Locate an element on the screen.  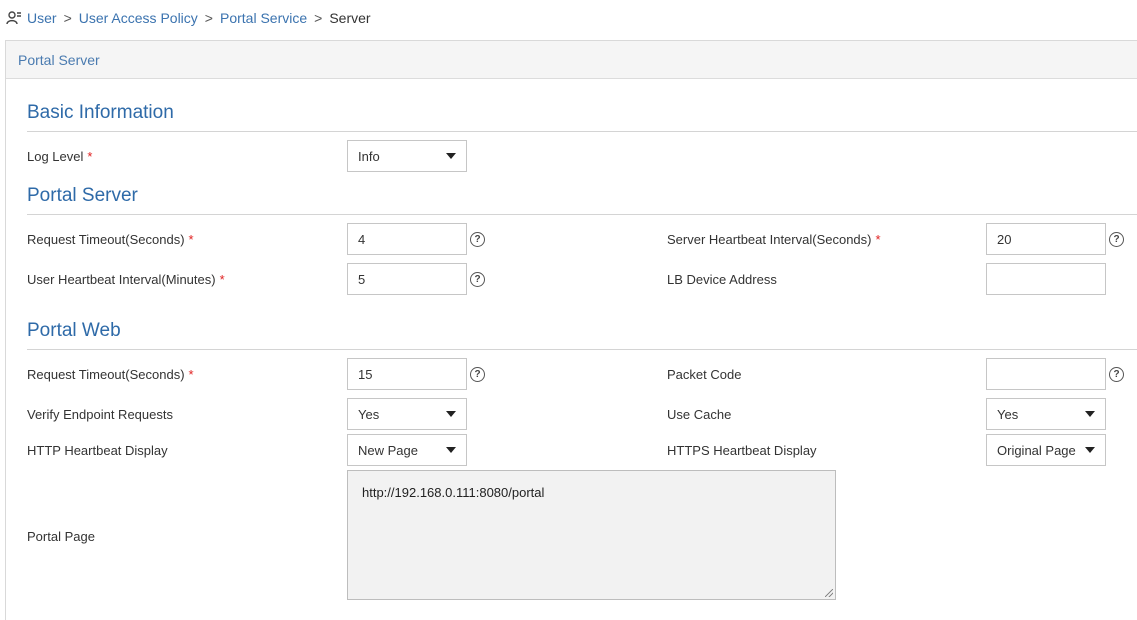
http-heartbeat-label: HTTP Heartbeat Display is located at coordinates (97, 450).